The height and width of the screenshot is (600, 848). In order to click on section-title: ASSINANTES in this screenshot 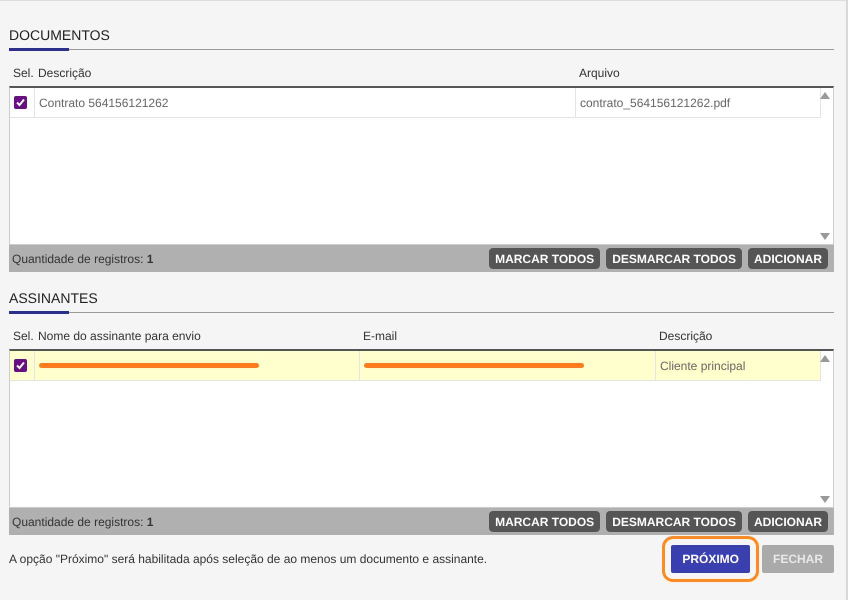, I will do `click(54, 298)`.